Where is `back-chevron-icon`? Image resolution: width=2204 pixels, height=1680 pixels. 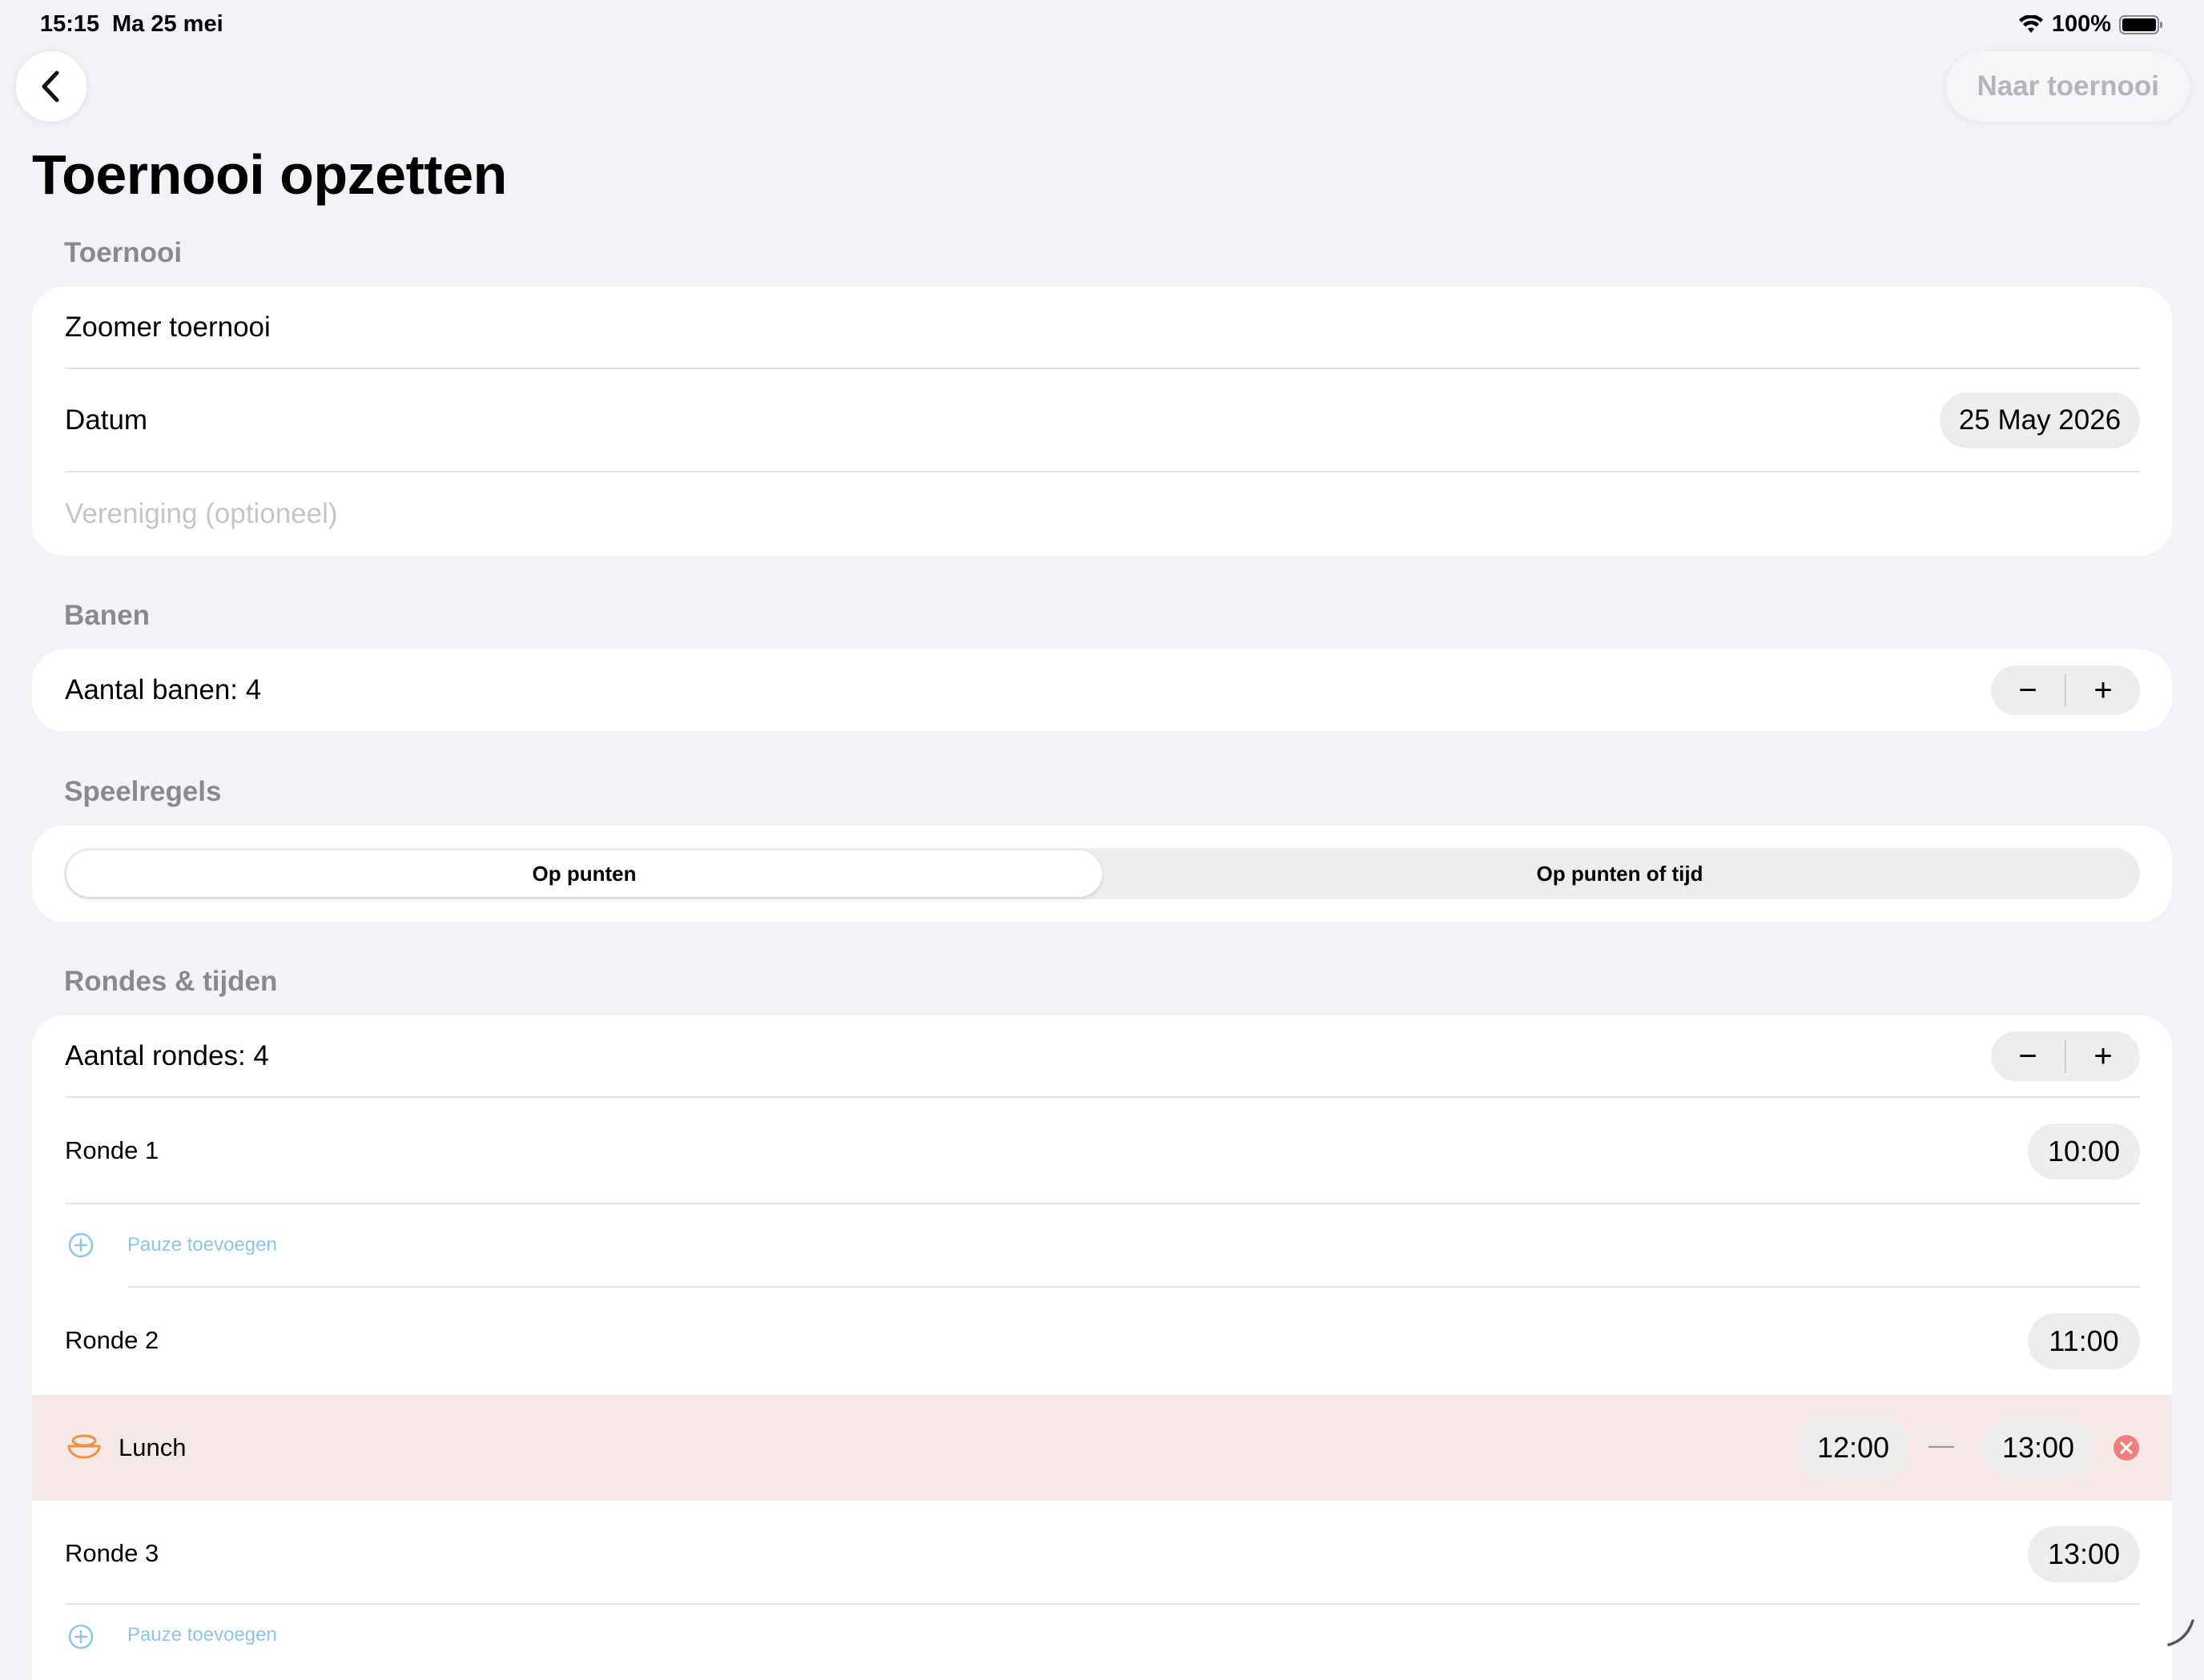 back-chevron-icon is located at coordinates (51, 86).